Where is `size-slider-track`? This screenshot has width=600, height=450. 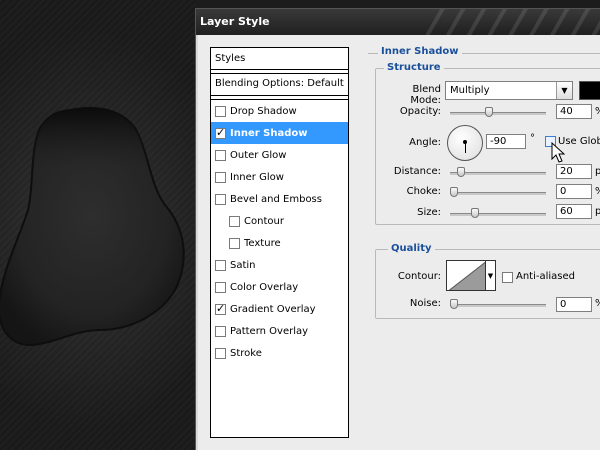
size-slider-track is located at coordinates (498, 214).